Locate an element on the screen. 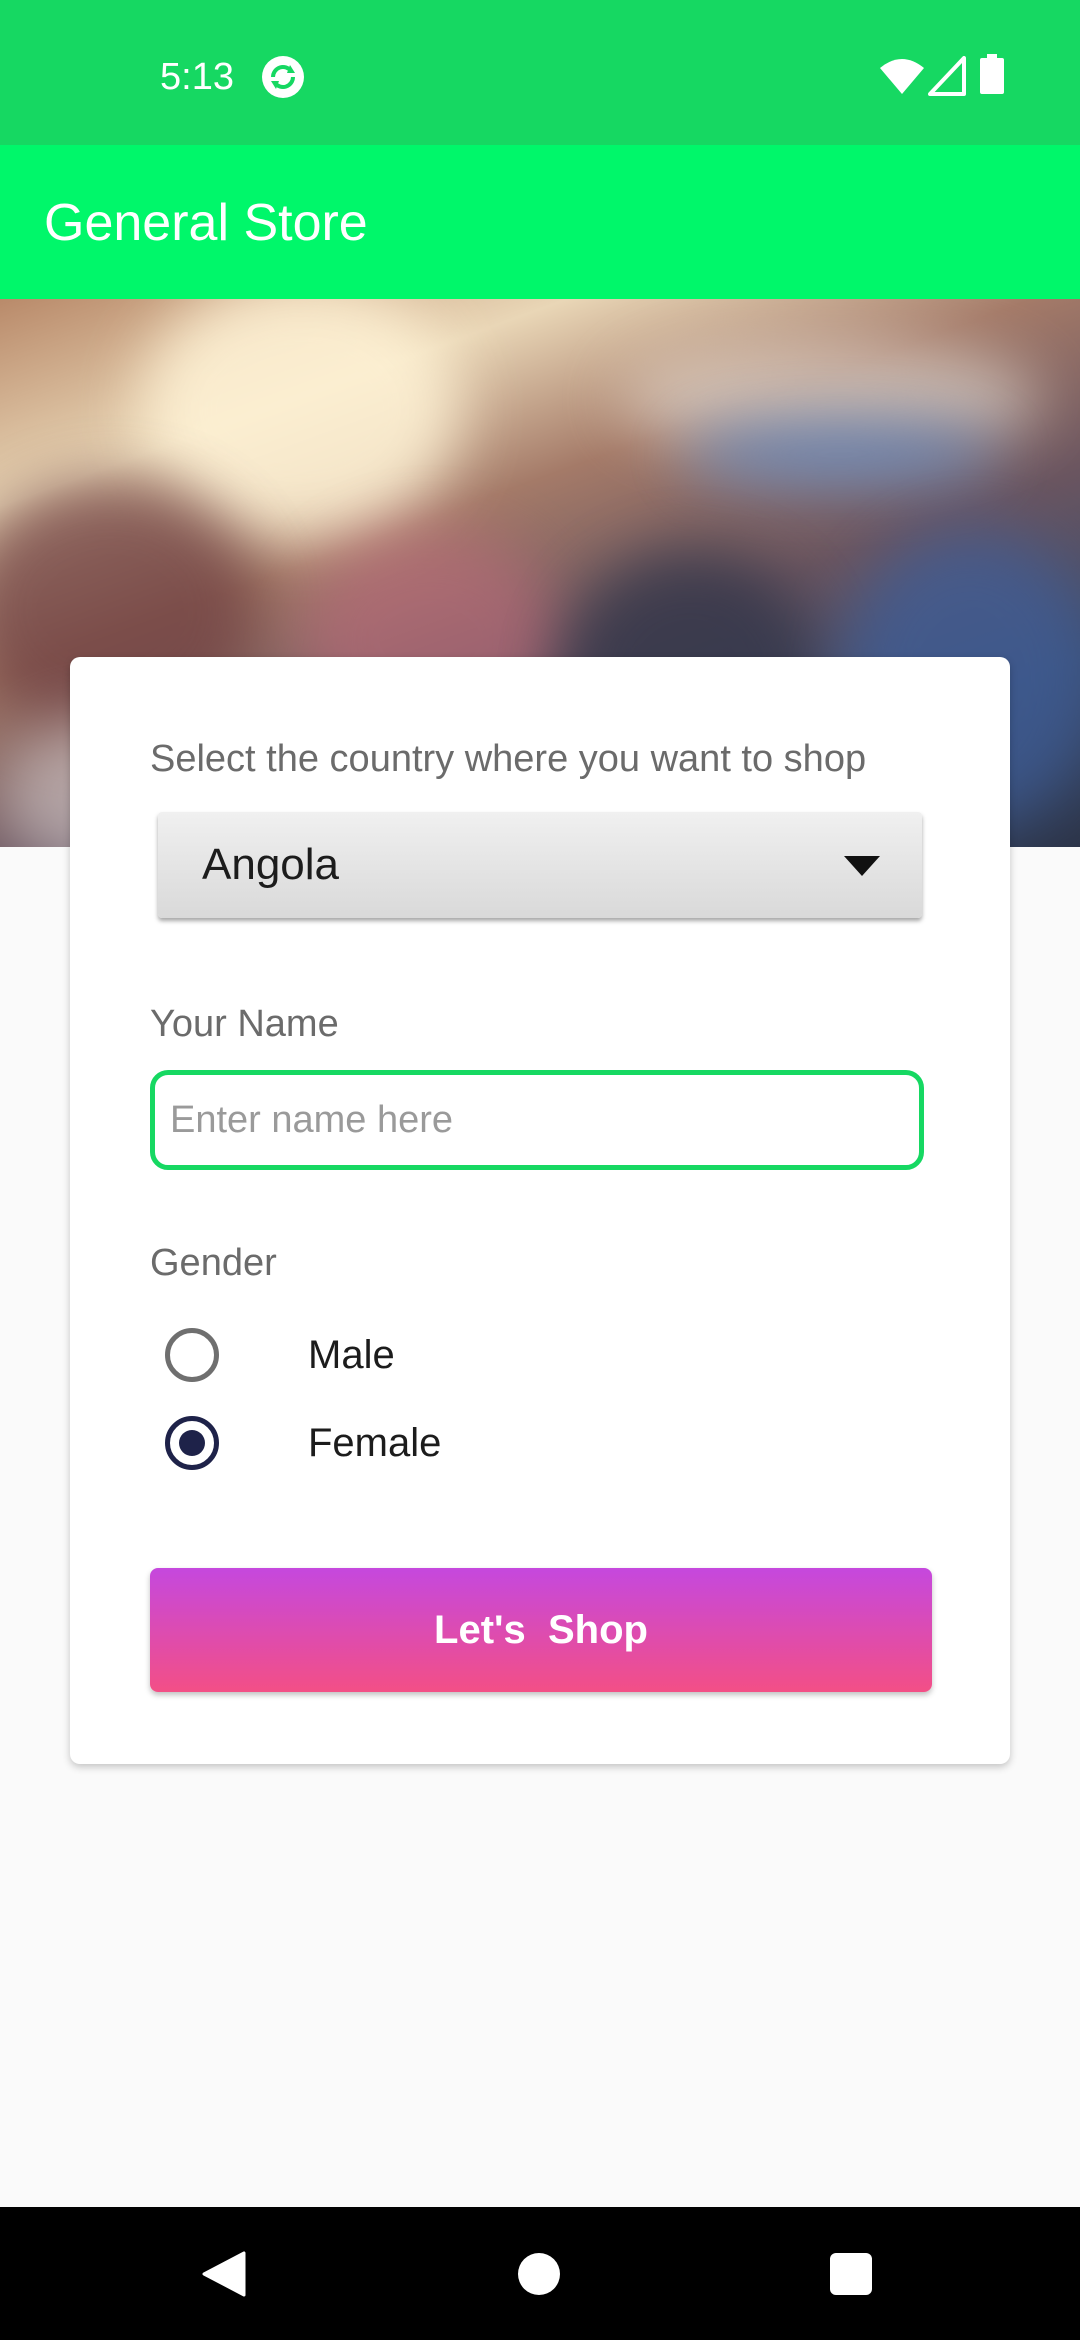 Image resolution: width=1080 pixels, height=2340 pixels. radio-female is located at coordinates (192, 1443).